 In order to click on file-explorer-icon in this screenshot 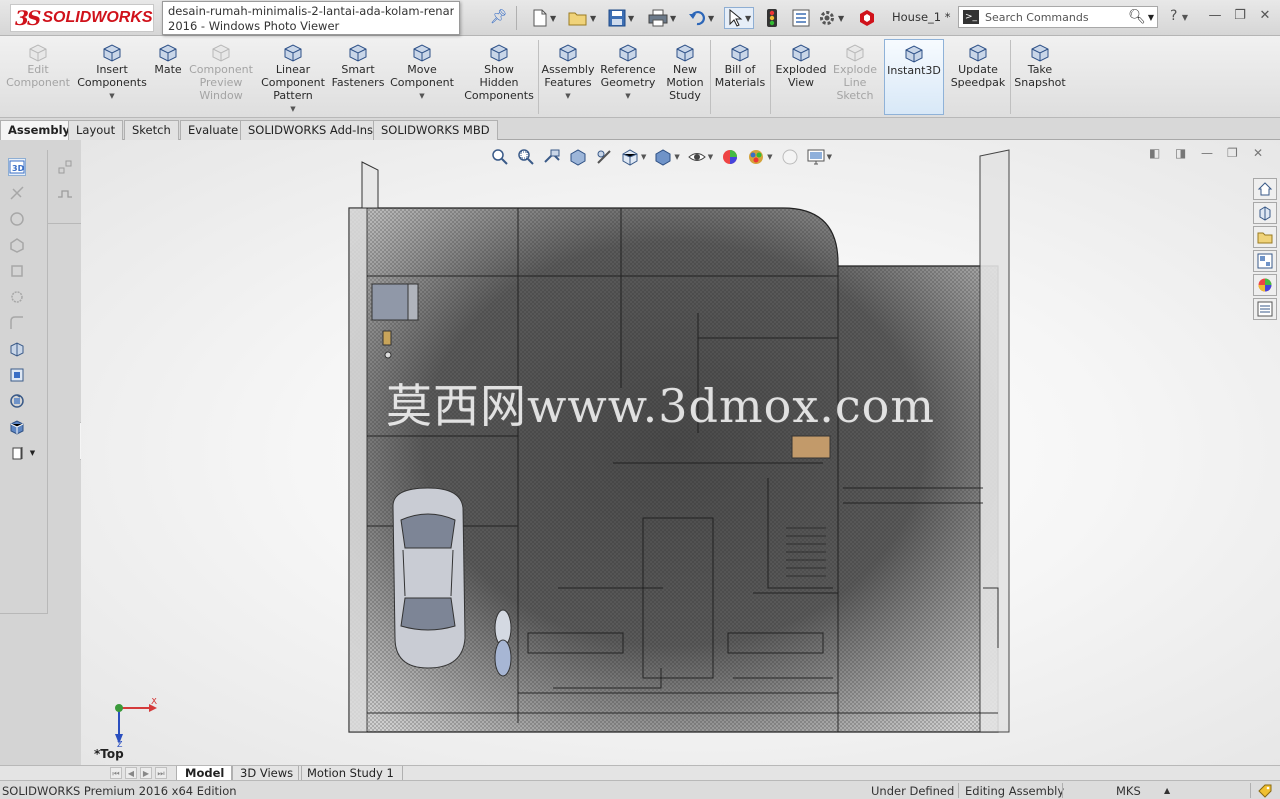, I will do `click(1265, 237)`.